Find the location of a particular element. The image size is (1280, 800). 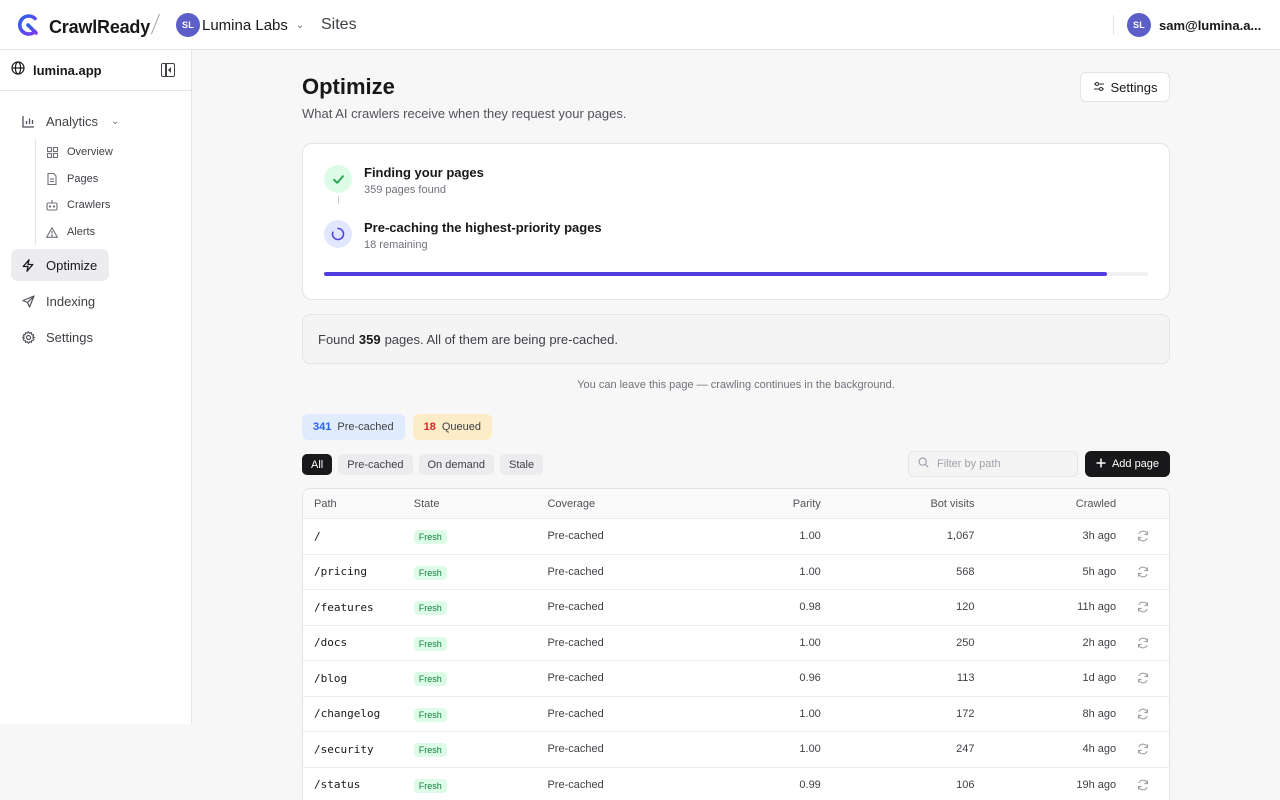

path-cell: /docs is located at coordinates (331, 643).